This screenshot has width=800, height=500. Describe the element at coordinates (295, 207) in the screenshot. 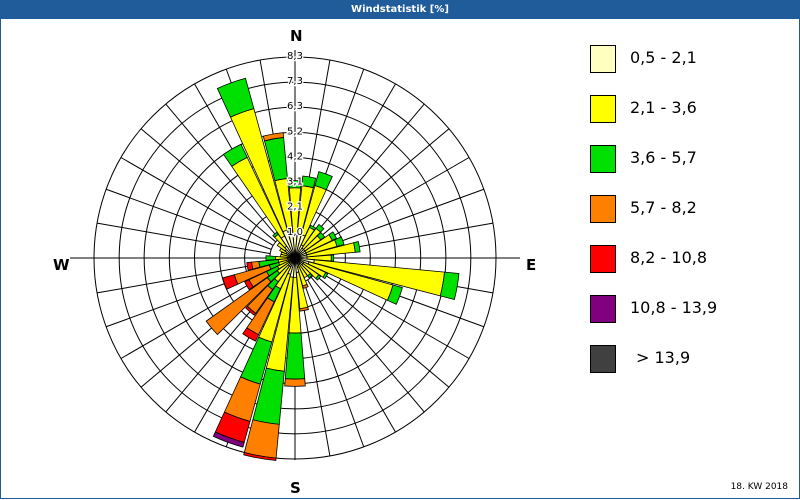

I see `ring-label: 2,1` at that location.